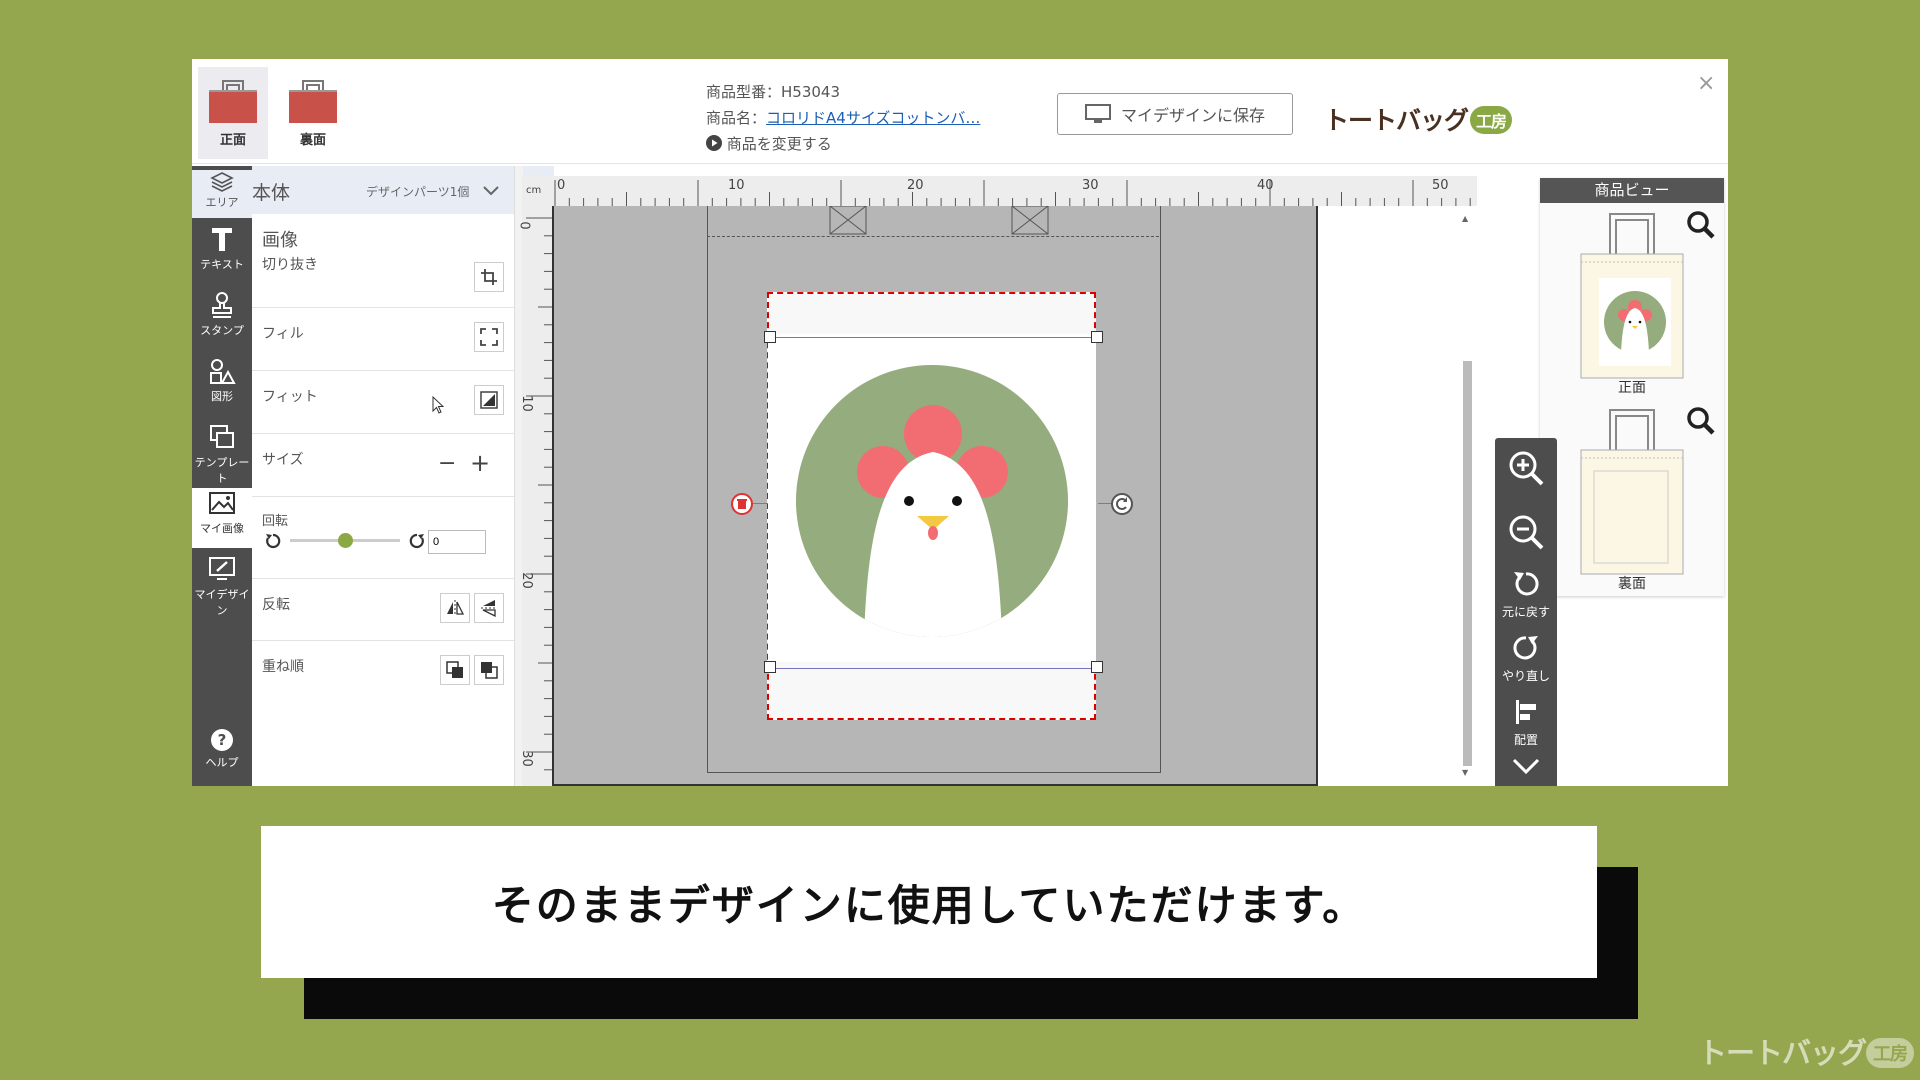 This screenshot has width=1920, height=1080. What do you see at coordinates (222, 386) in the screenshot?
I see `tool-shapes: 図形` at bounding box center [222, 386].